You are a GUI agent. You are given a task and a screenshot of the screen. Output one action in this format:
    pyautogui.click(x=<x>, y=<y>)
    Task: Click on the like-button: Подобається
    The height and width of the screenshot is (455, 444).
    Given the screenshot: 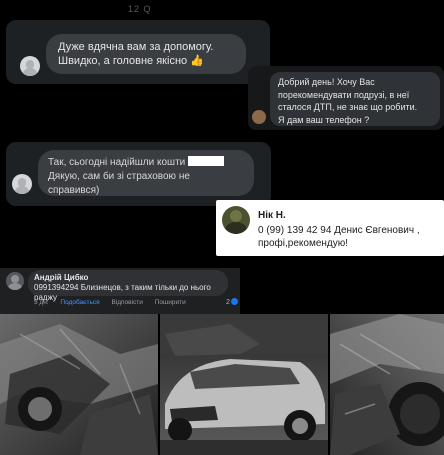 What is the action you would take?
    pyautogui.click(x=79, y=302)
    